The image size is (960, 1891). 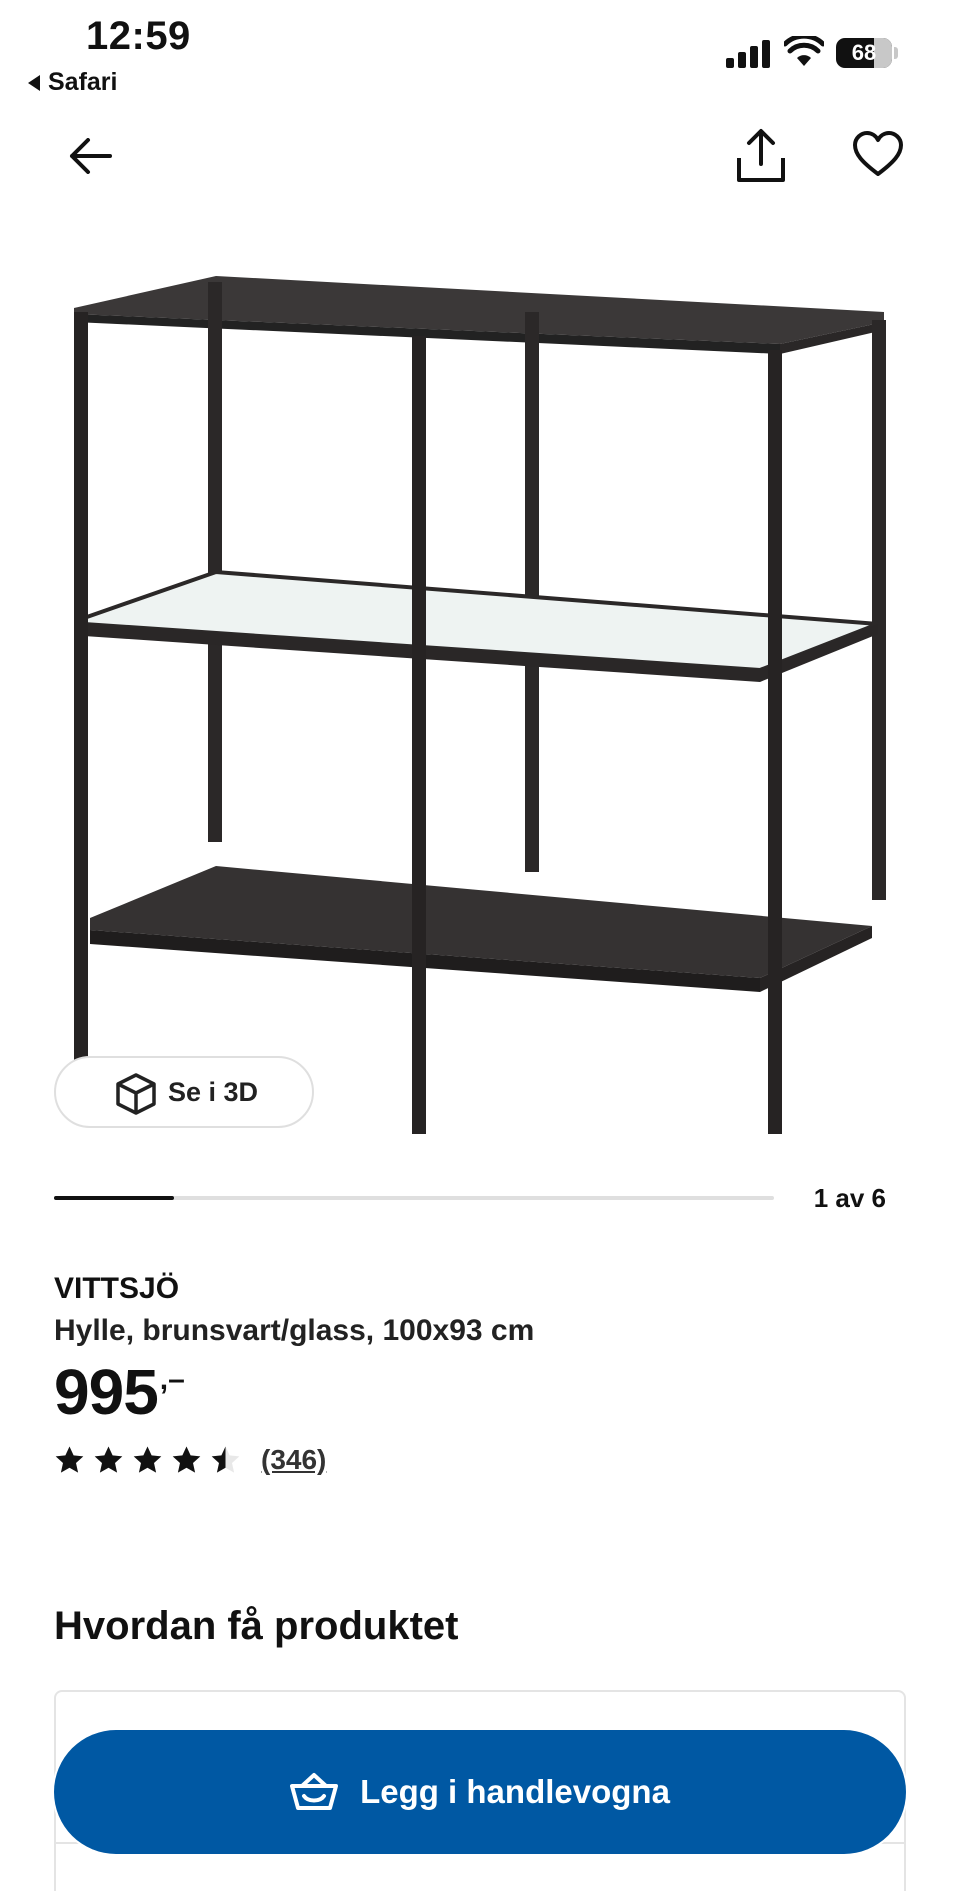 I want to click on wifi-icon, so click(x=804, y=51).